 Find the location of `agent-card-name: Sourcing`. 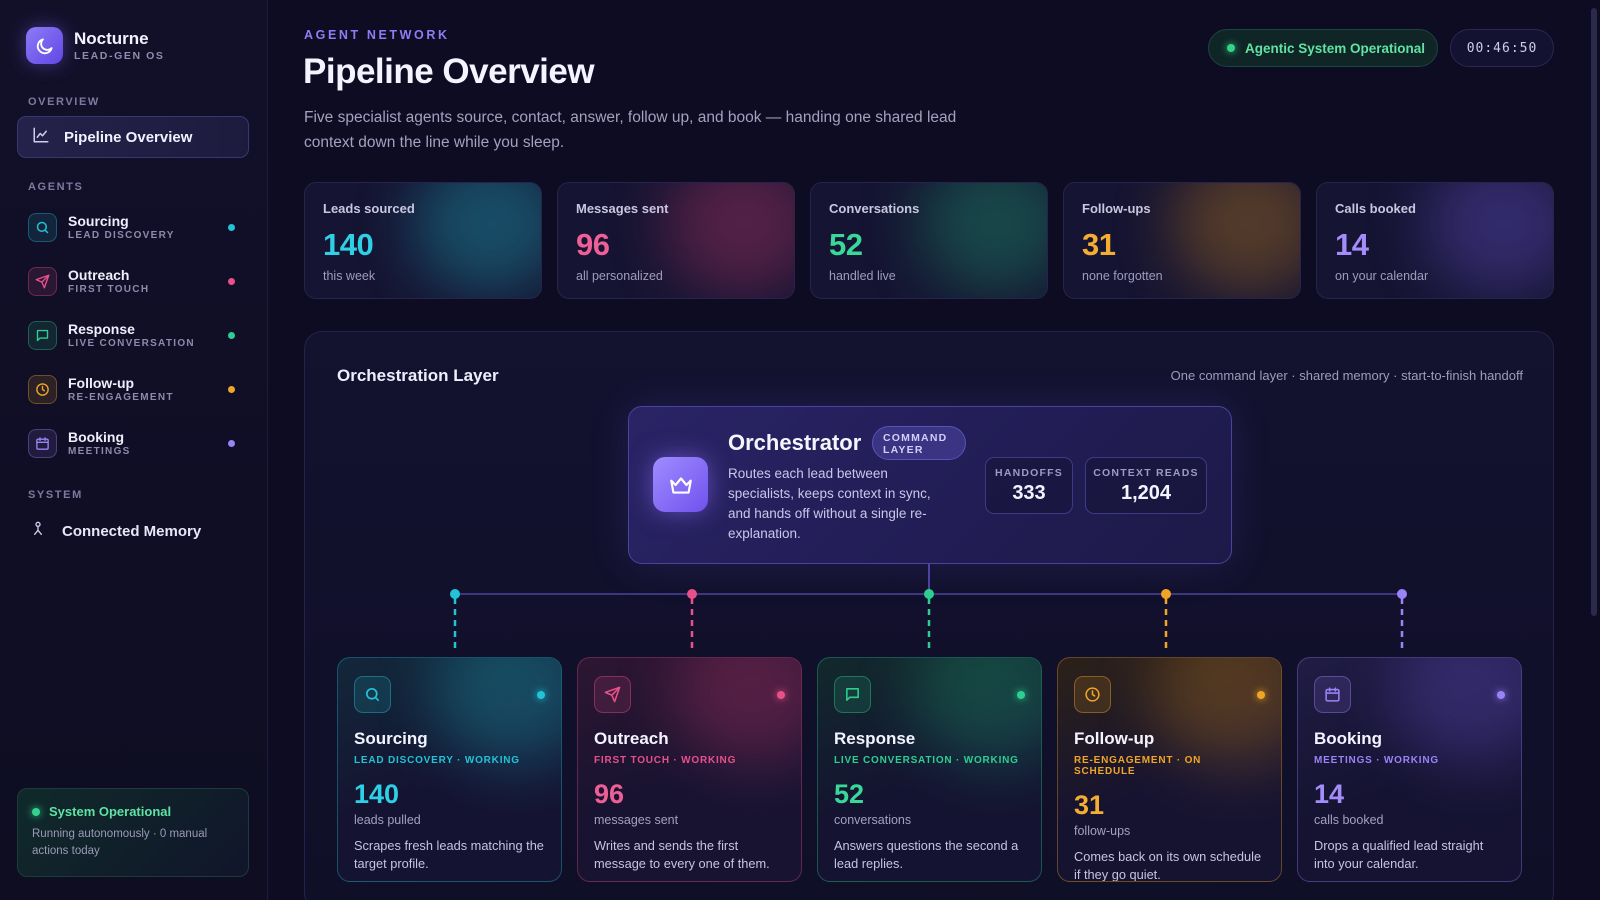

agent-card-name: Sourcing is located at coordinates (391, 738).